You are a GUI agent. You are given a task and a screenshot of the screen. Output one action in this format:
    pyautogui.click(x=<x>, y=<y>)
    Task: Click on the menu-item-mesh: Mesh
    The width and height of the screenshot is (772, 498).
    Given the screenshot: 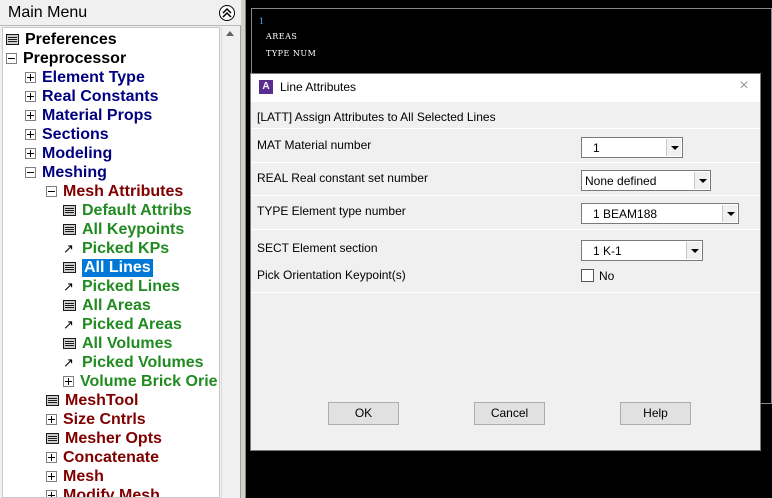 What is the action you would take?
    pyautogui.click(x=75, y=476)
    